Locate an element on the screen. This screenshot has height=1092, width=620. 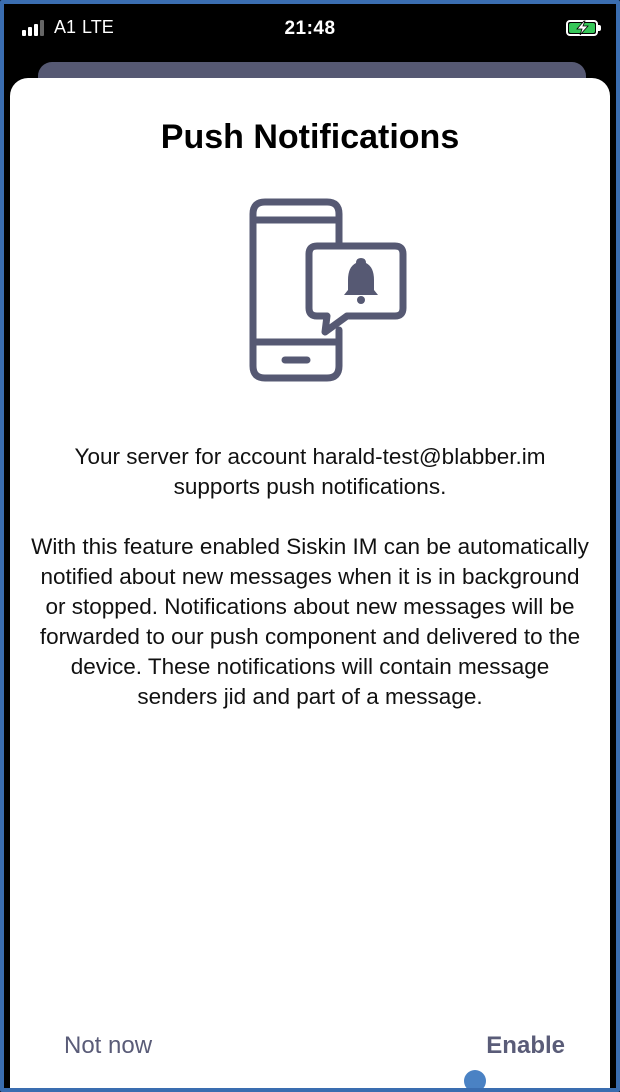
enable-button: Enable is located at coordinates (525, 1046).